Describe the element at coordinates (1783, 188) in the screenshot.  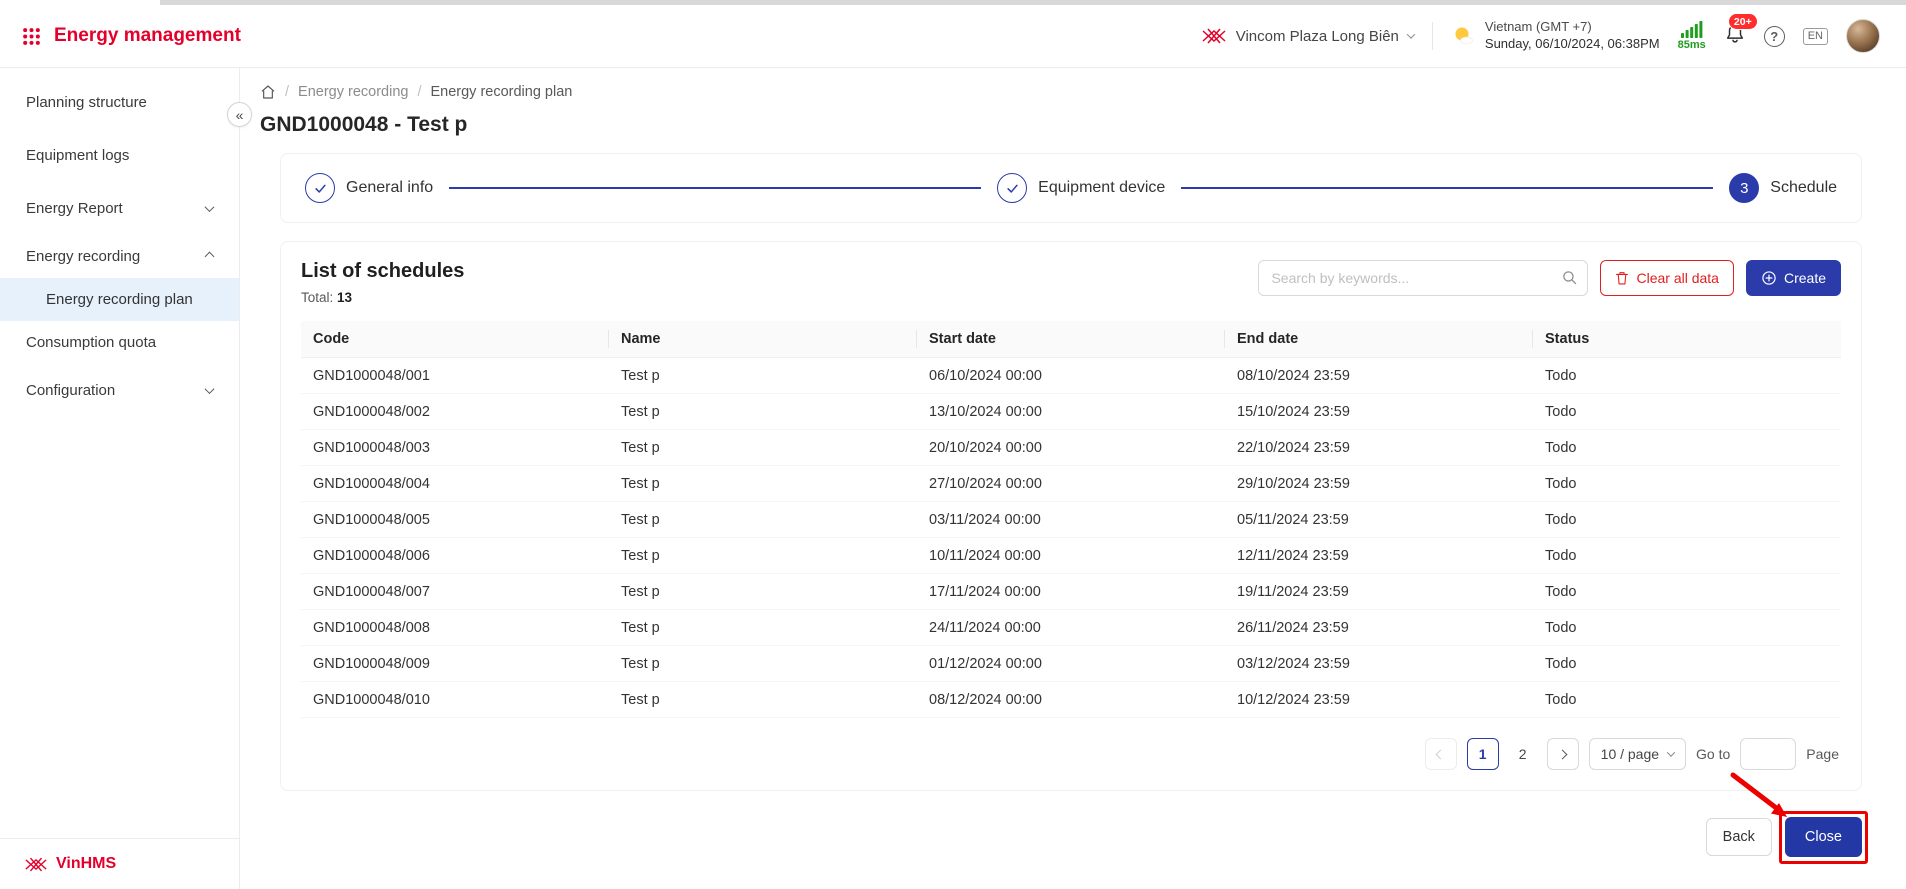
I see `step-schedule: 3 Schedule` at that location.